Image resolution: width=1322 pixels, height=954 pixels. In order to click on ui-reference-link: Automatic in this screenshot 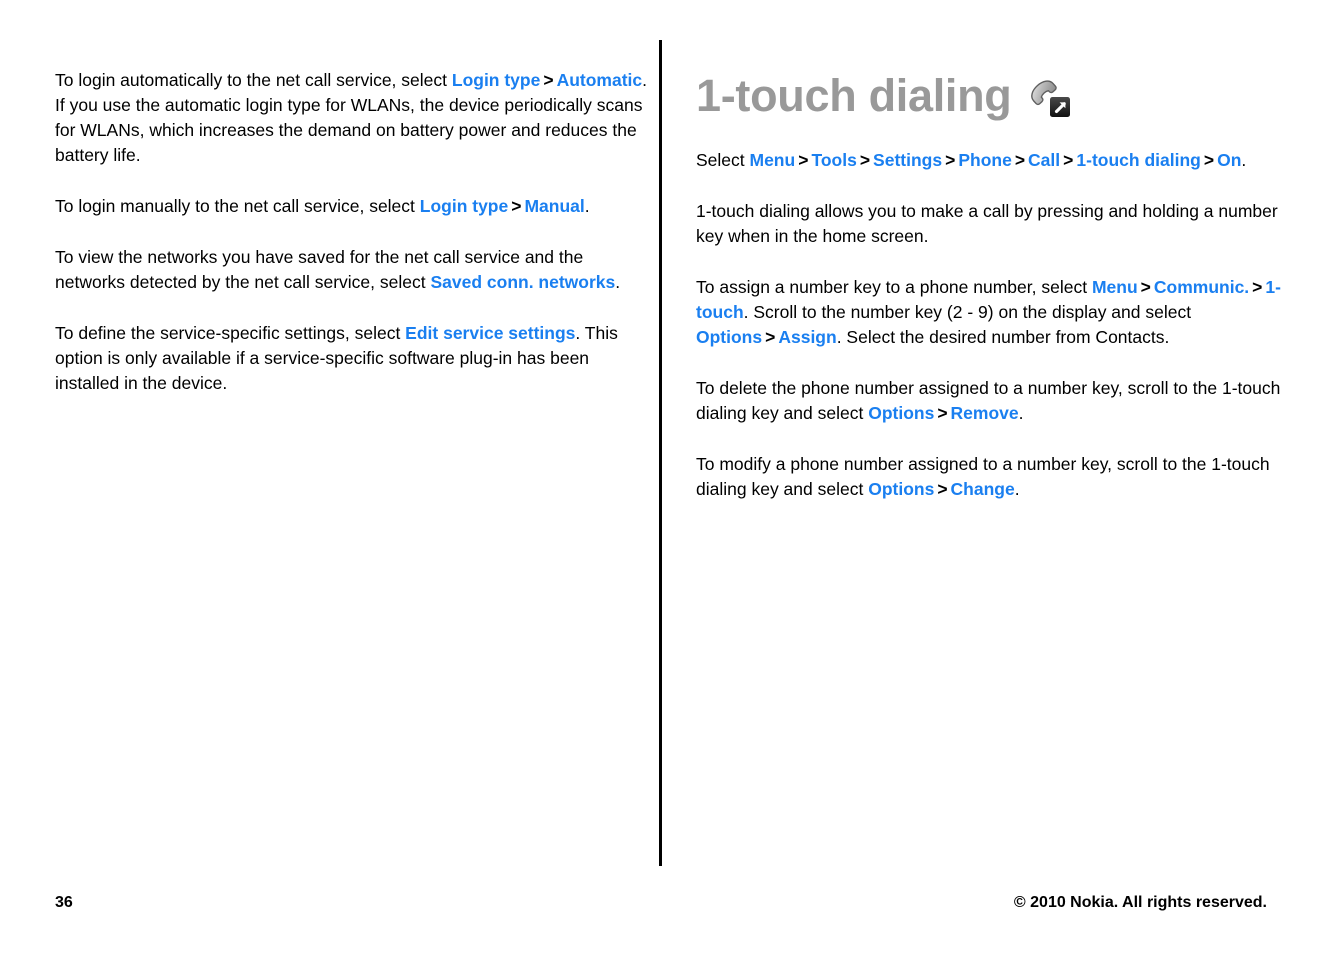, I will do `click(600, 80)`.